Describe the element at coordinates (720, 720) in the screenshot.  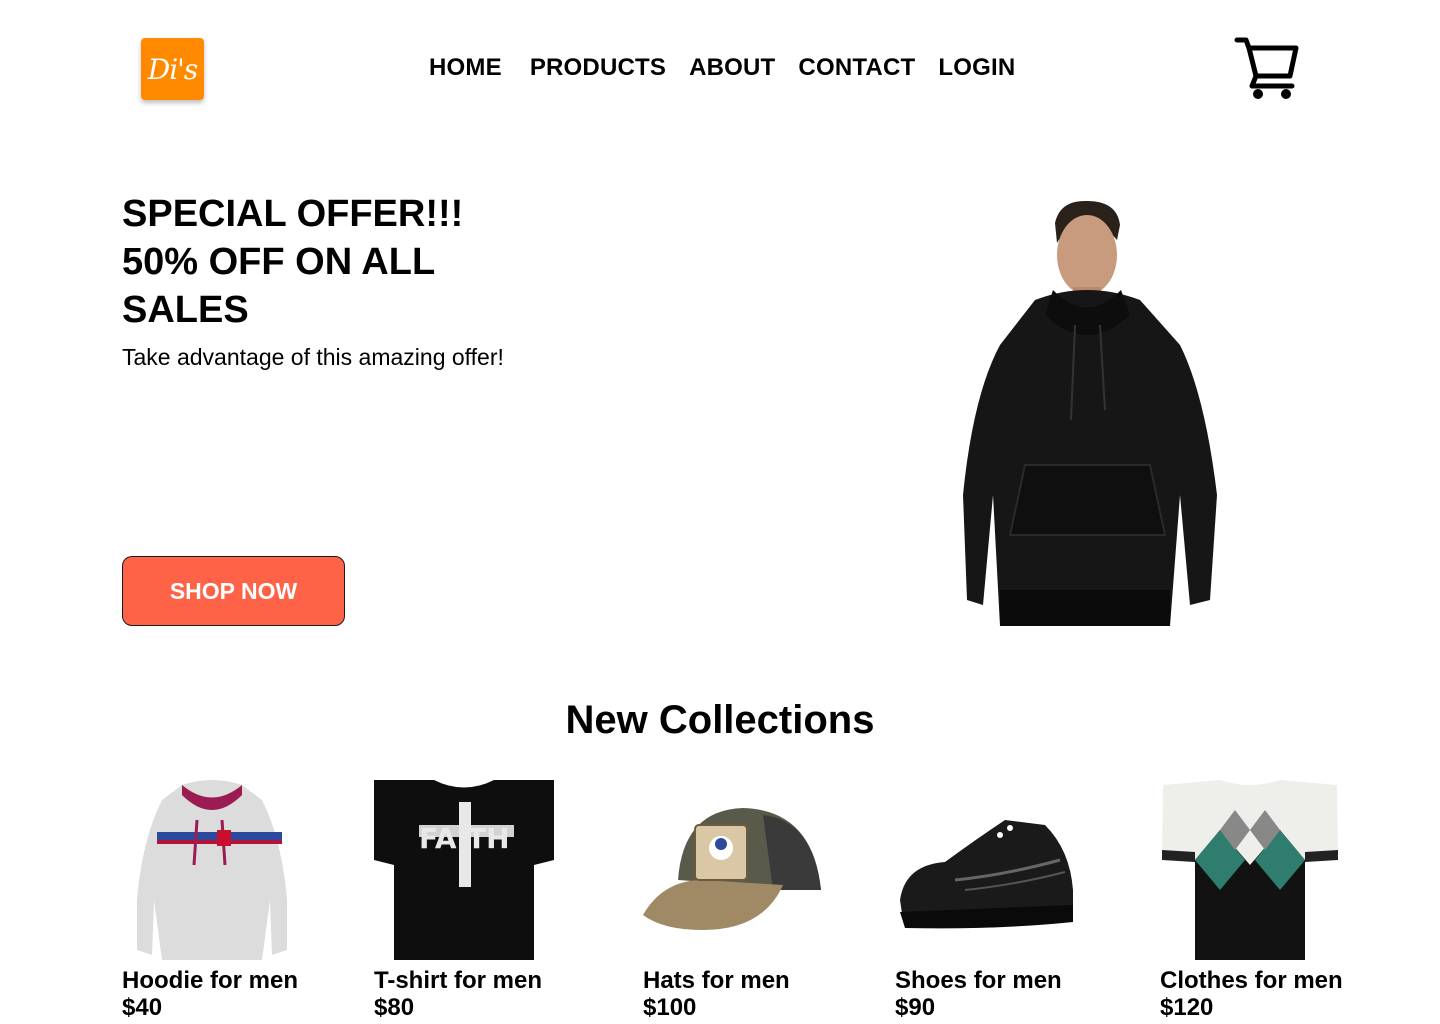
I see `collections-title: New Collections` at that location.